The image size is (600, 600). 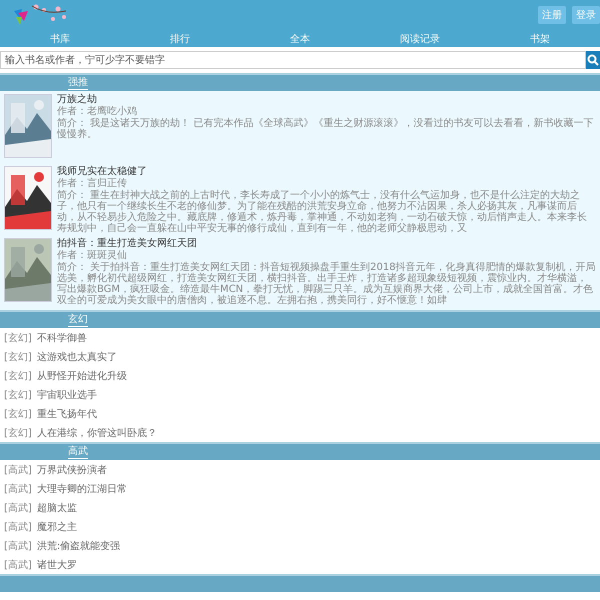 I want to click on book-link: 大理寺卿的江湖日常, so click(x=81, y=489).